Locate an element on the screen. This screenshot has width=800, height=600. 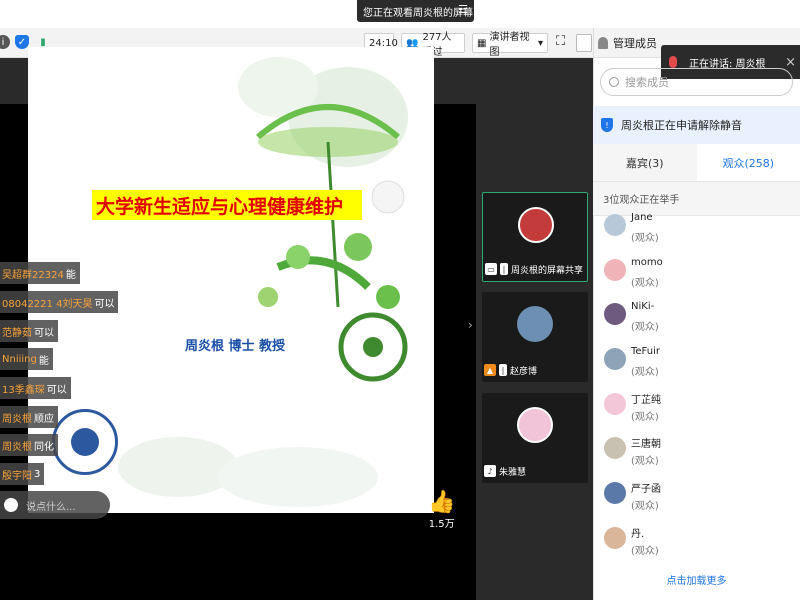
chat-message: 范静茹 可以 is located at coordinates (29, 331).